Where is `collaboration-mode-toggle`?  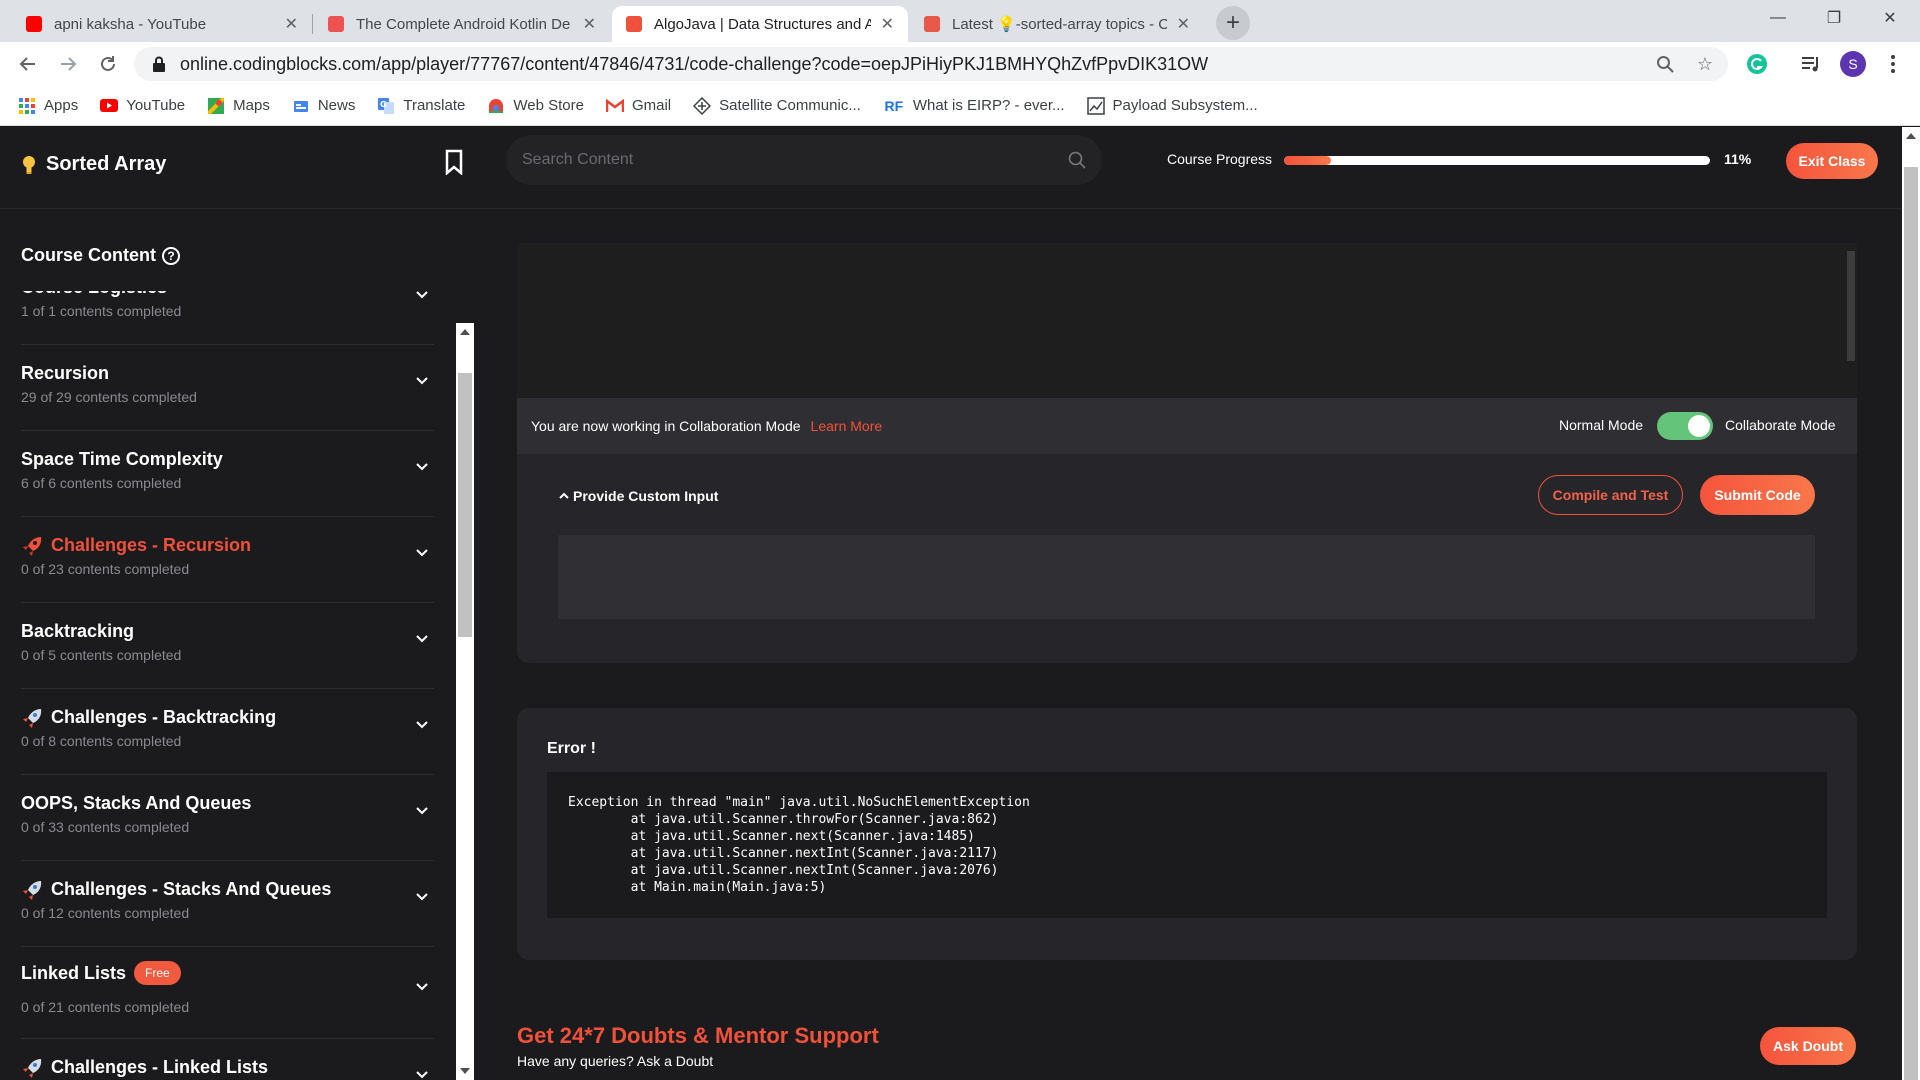 collaboration-mode-toggle is located at coordinates (1685, 426).